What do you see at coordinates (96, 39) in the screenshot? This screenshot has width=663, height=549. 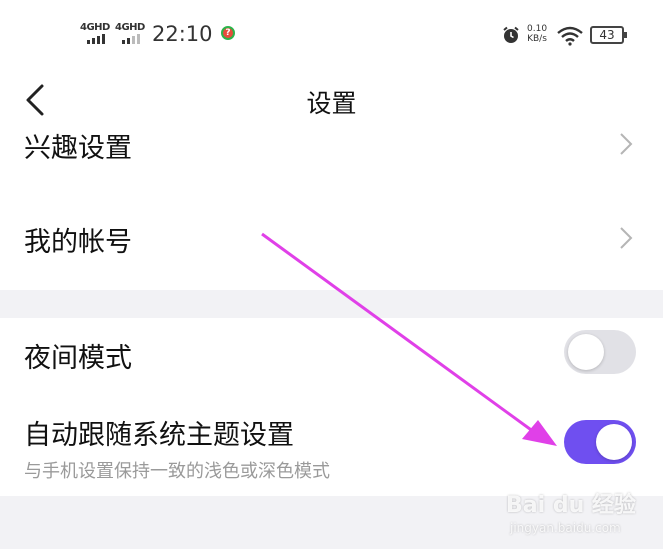 I see `signal-strength-1-icon` at bounding box center [96, 39].